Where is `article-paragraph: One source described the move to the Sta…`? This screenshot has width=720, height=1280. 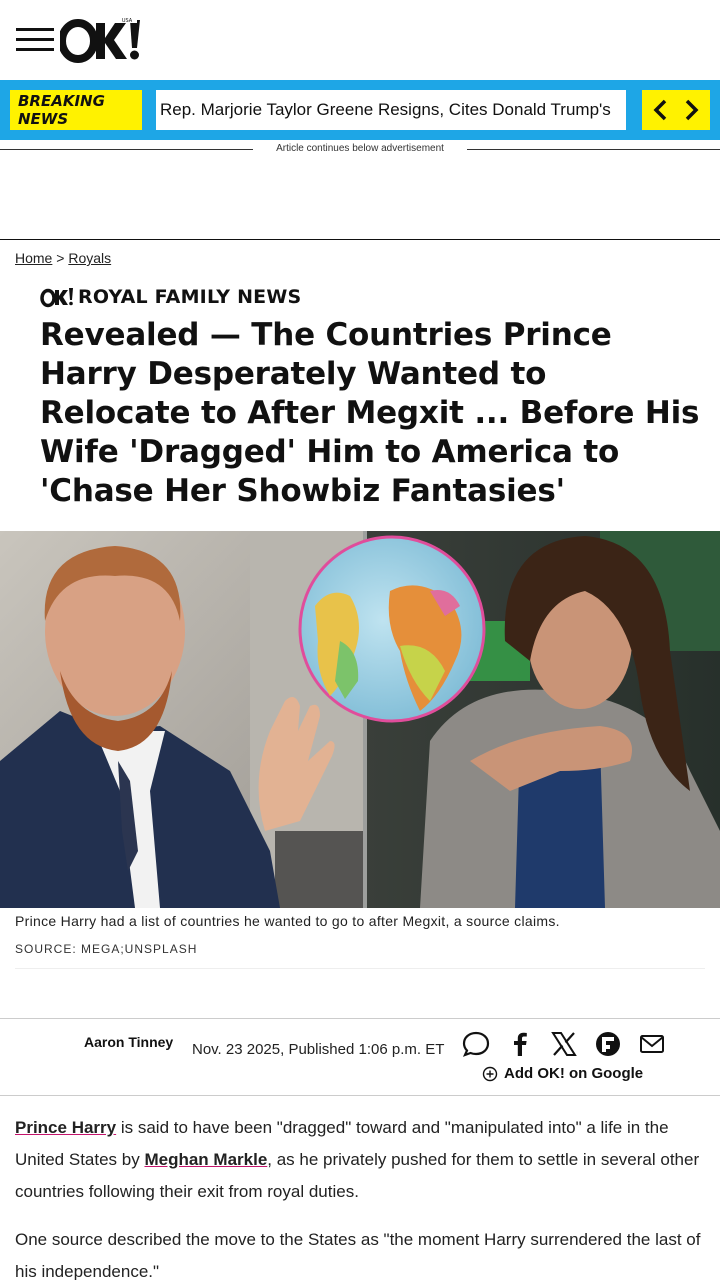
article-paragraph: One source described the move to the Sta… is located at coordinates (358, 1255).